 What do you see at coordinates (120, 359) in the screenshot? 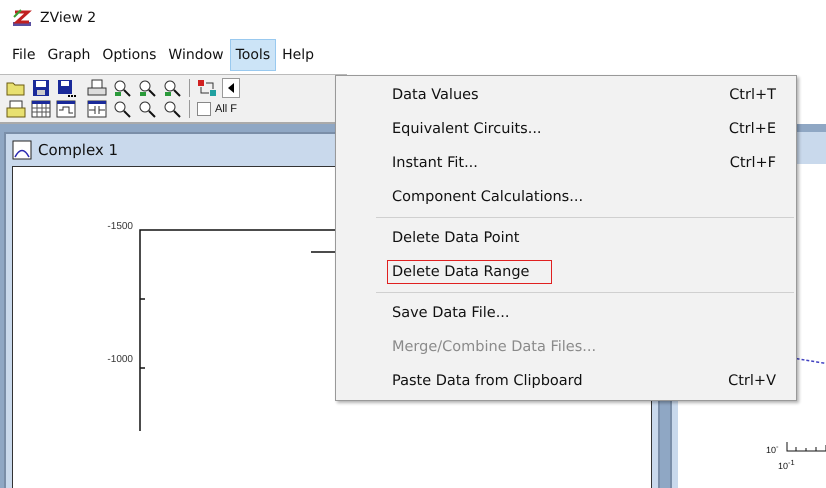
I see `axis-tick-label: -1000` at bounding box center [120, 359].